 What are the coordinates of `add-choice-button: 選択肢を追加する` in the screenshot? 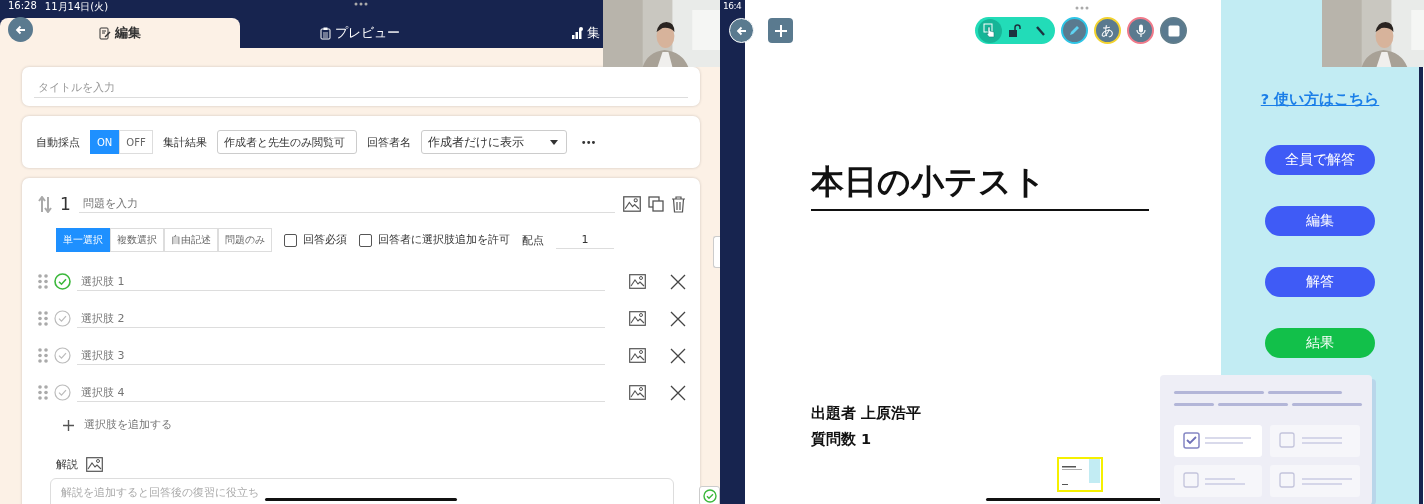 It's located at (117, 425).